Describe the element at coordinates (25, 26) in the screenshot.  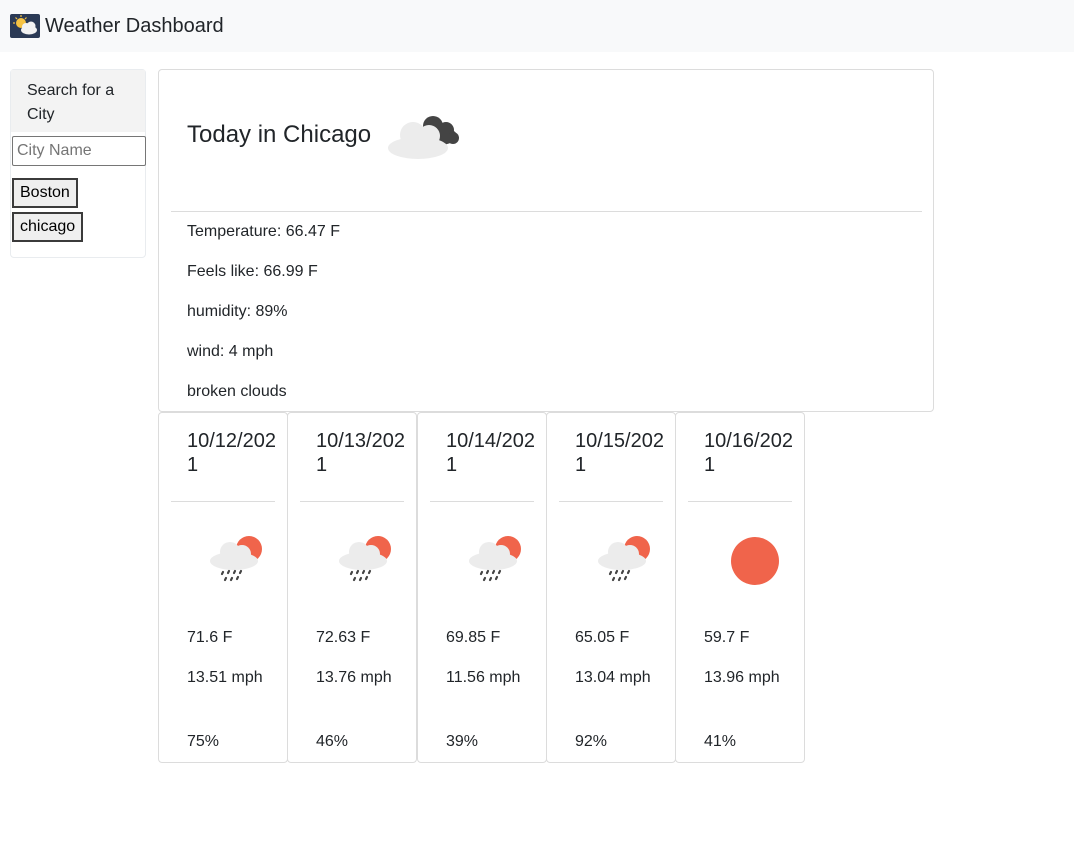
I see `sun-behind-cloud-icon` at that location.